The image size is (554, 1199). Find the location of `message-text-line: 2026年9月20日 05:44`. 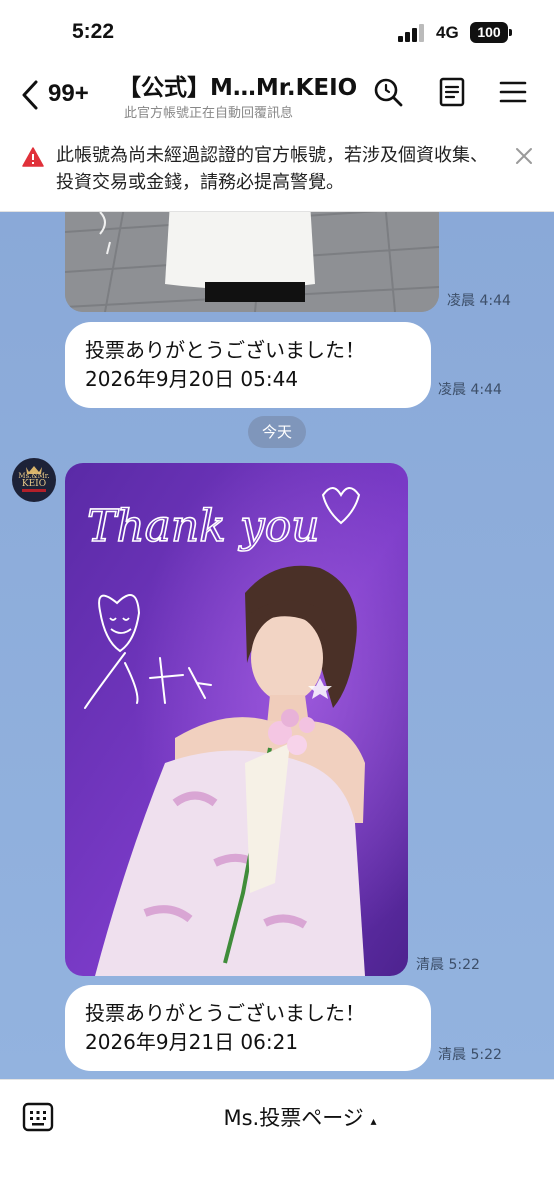

message-text-line: 2026年9月20日 05:44 is located at coordinates (192, 379).